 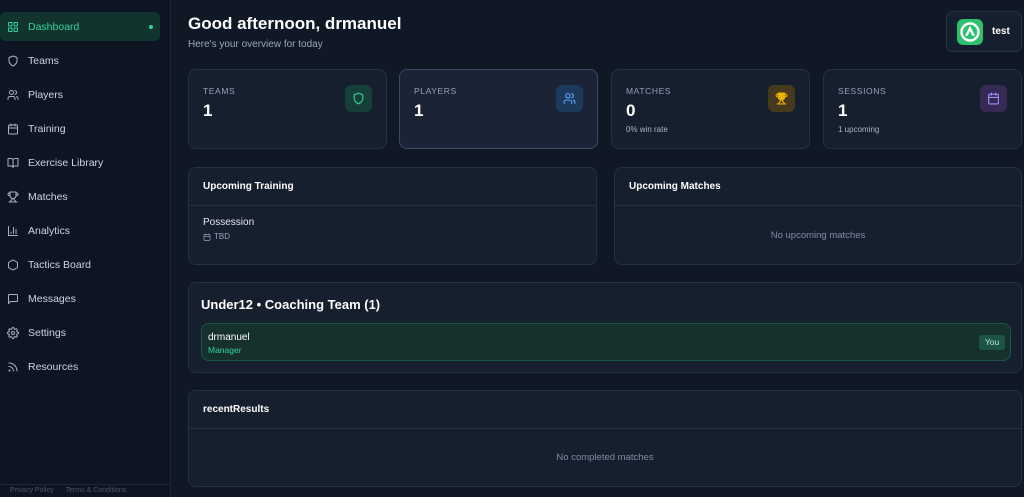 I want to click on user-name: test, so click(x=1001, y=31).